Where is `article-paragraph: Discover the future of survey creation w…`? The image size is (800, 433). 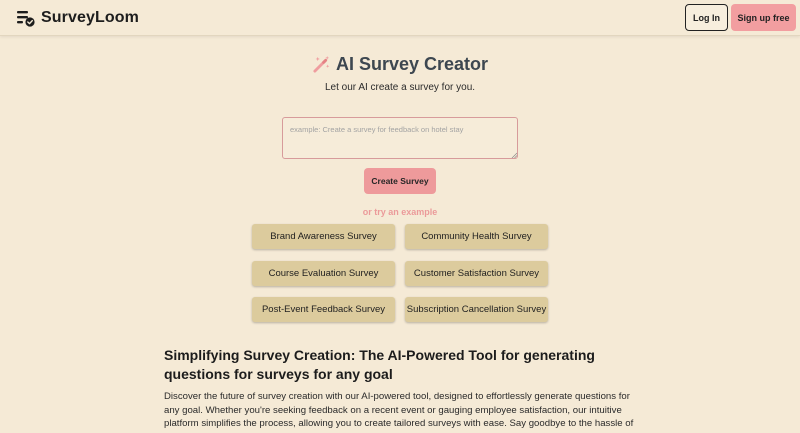
article-paragraph: Discover the future of survey creation w… is located at coordinates (399, 412).